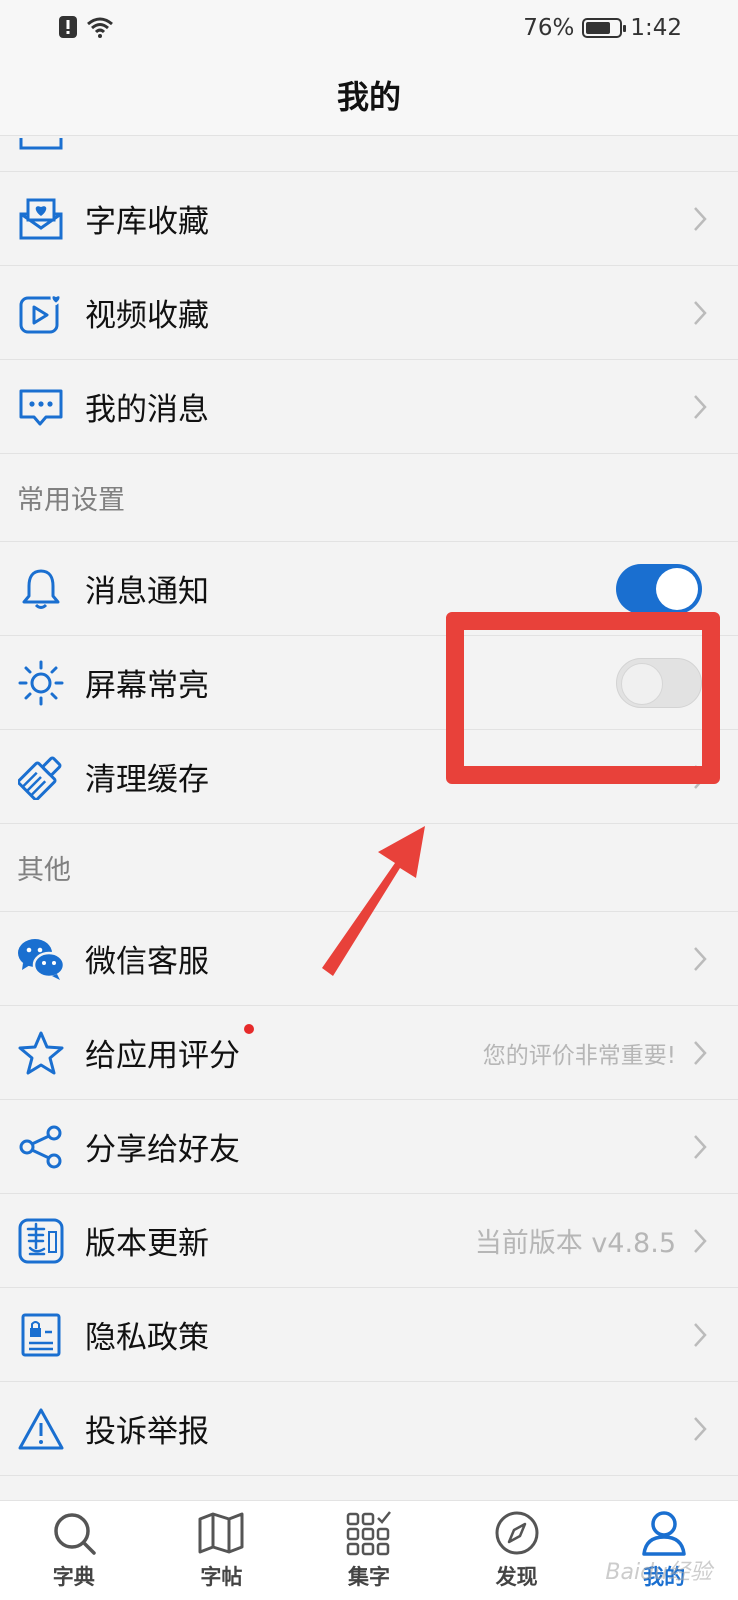 This screenshot has height=1600, width=738. What do you see at coordinates (373, 901) in the screenshot?
I see `annotation-arrow` at bounding box center [373, 901].